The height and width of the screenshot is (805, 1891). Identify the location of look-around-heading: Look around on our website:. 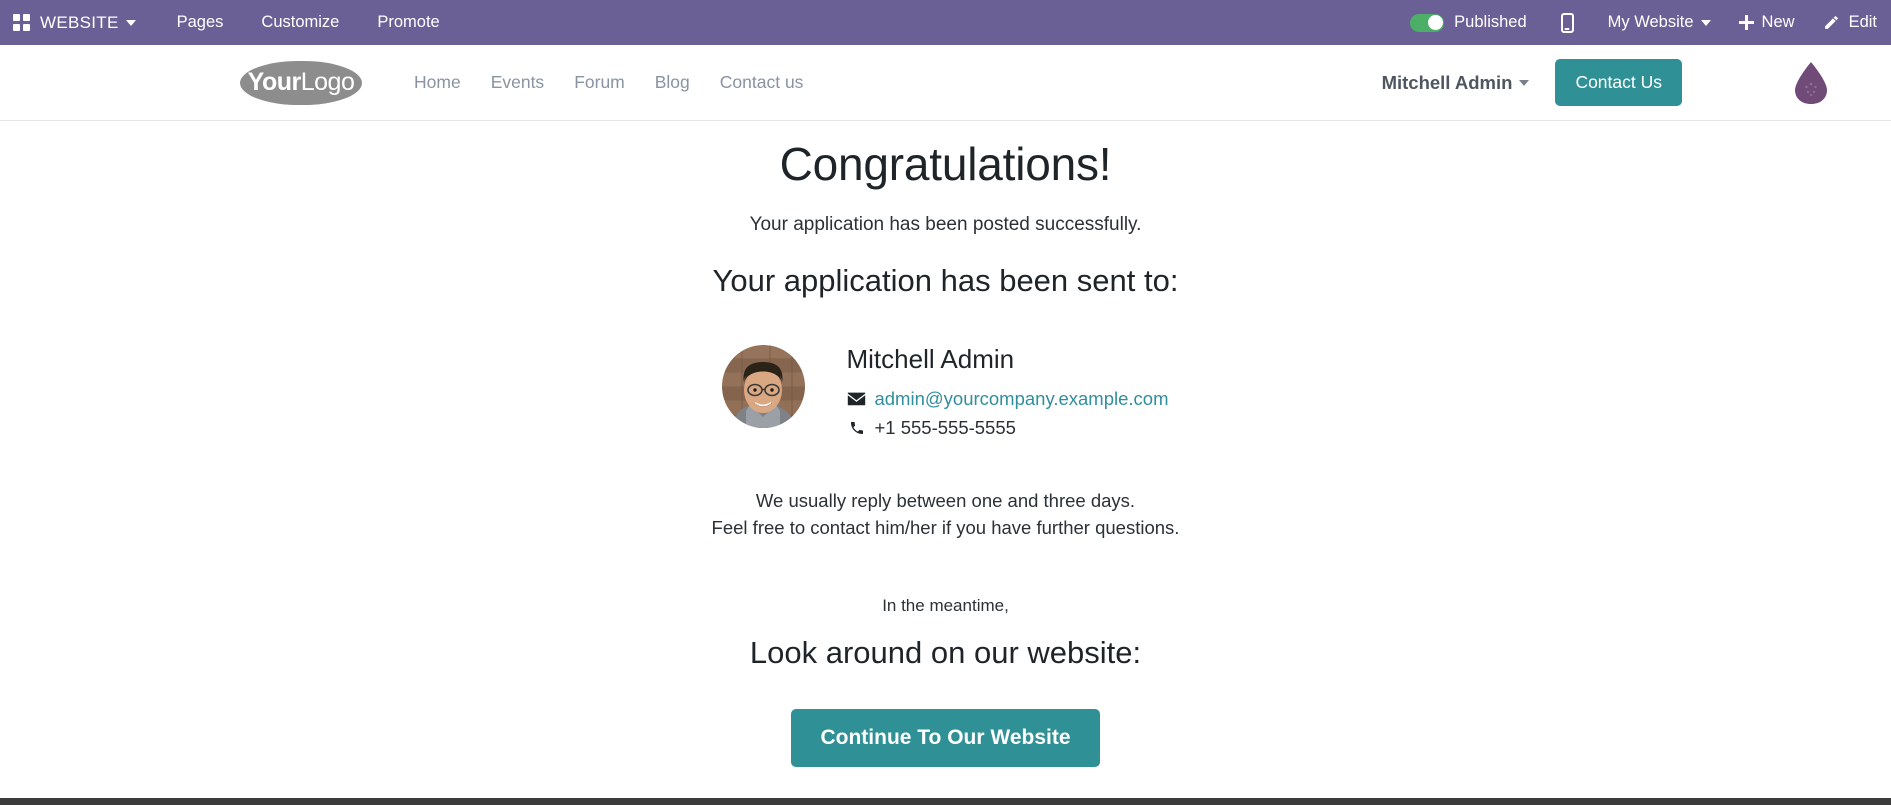
(945, 653).